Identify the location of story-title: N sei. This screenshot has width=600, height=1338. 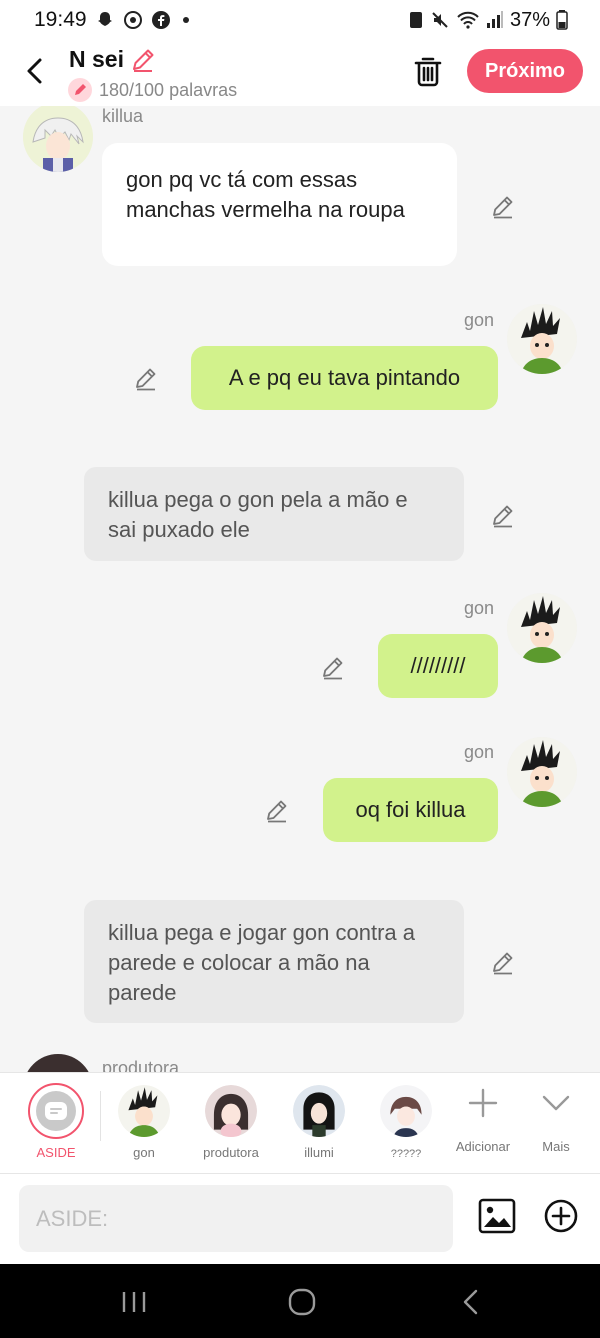
(112, 59).